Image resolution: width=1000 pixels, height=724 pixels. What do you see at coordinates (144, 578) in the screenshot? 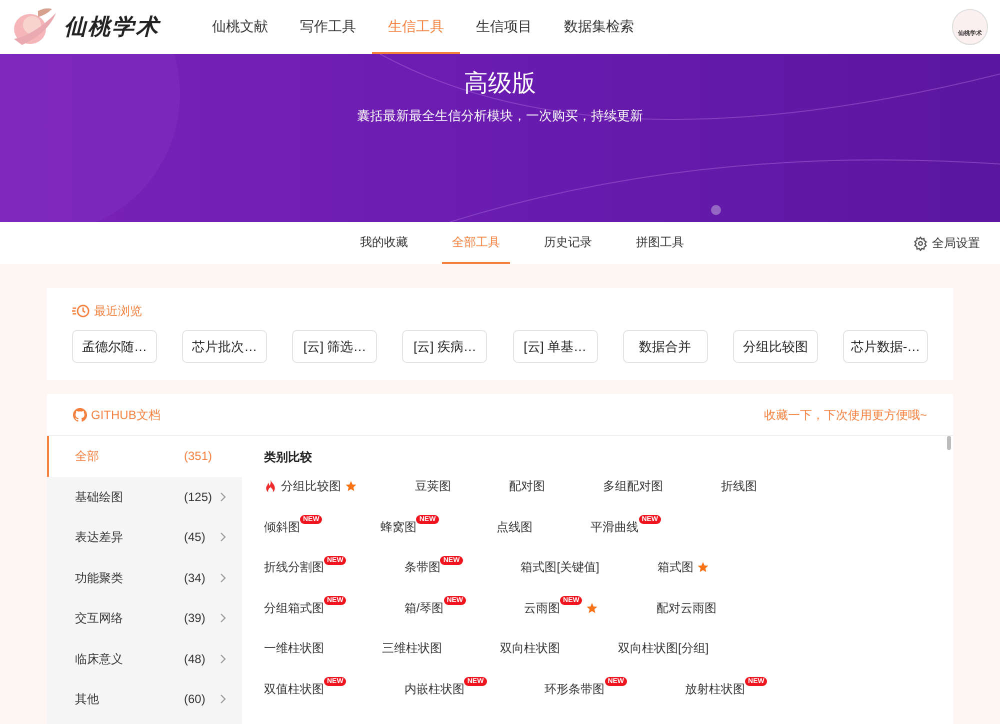
I see `category-item: 功能聚类 (34)` at bounding box center [144, 578].